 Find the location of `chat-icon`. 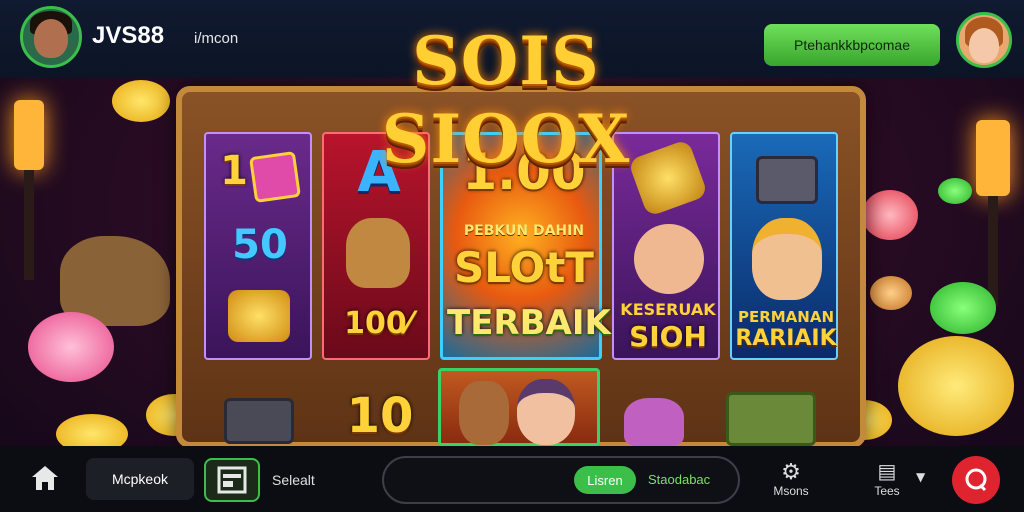

chat-icon is located at coordinates (976, 480).